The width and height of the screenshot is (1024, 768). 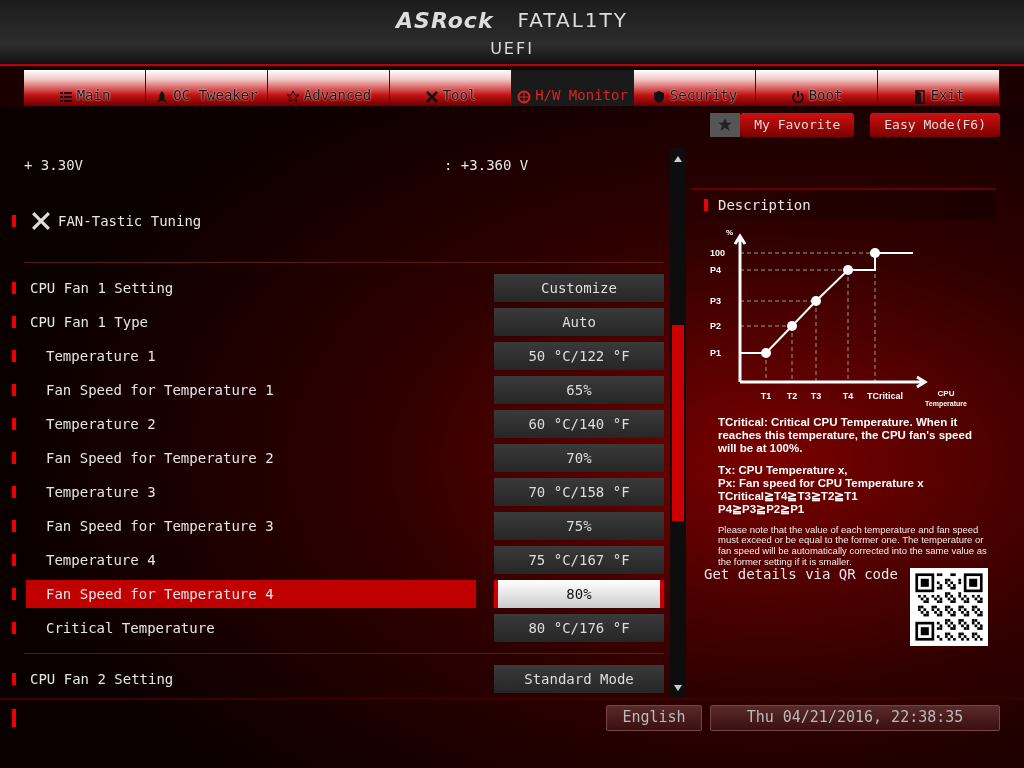 I want to click on setting-label: Temperature 1, so click(x=251, y=356).